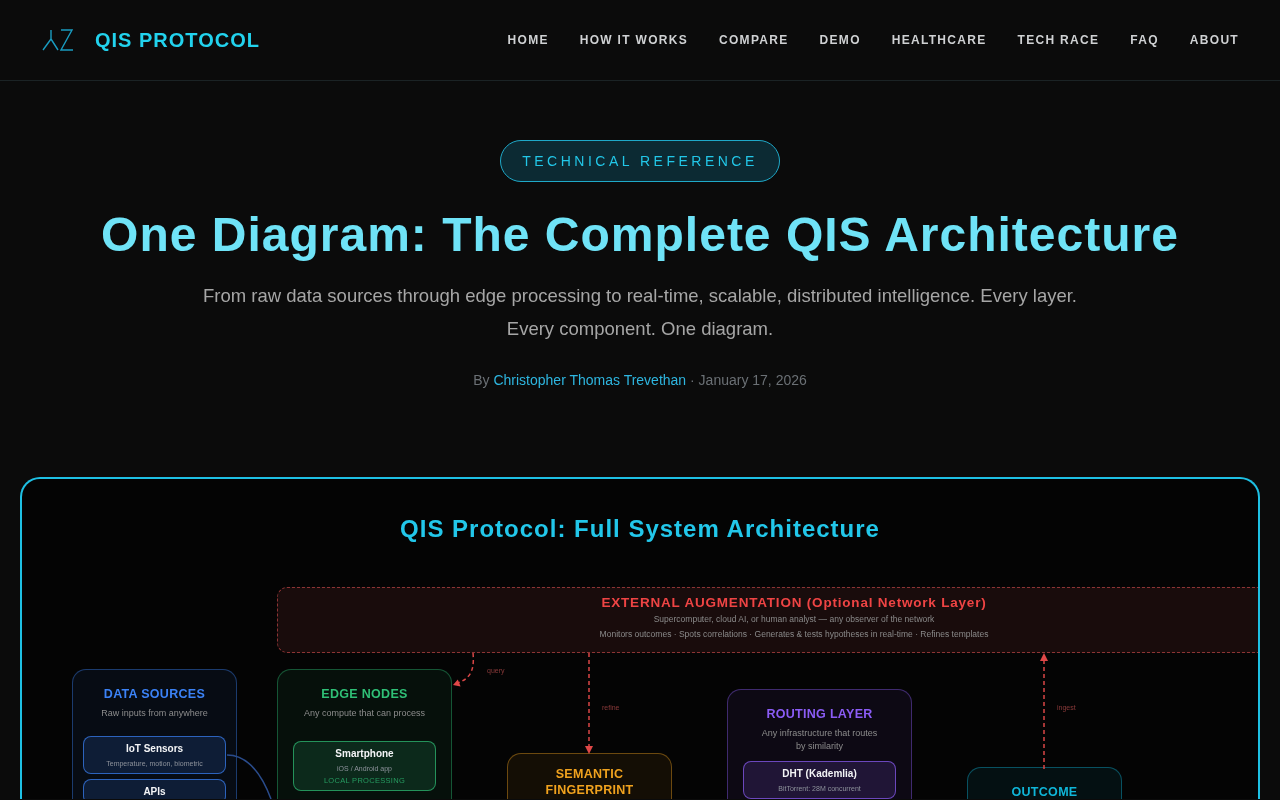 Image resolution: width=1280 pixels, height=800 pixels. What do you see at coordinates (364, 694) in the screenshot?
I see `layer-title: EDGE NODES` at bounding box center [364, 694].